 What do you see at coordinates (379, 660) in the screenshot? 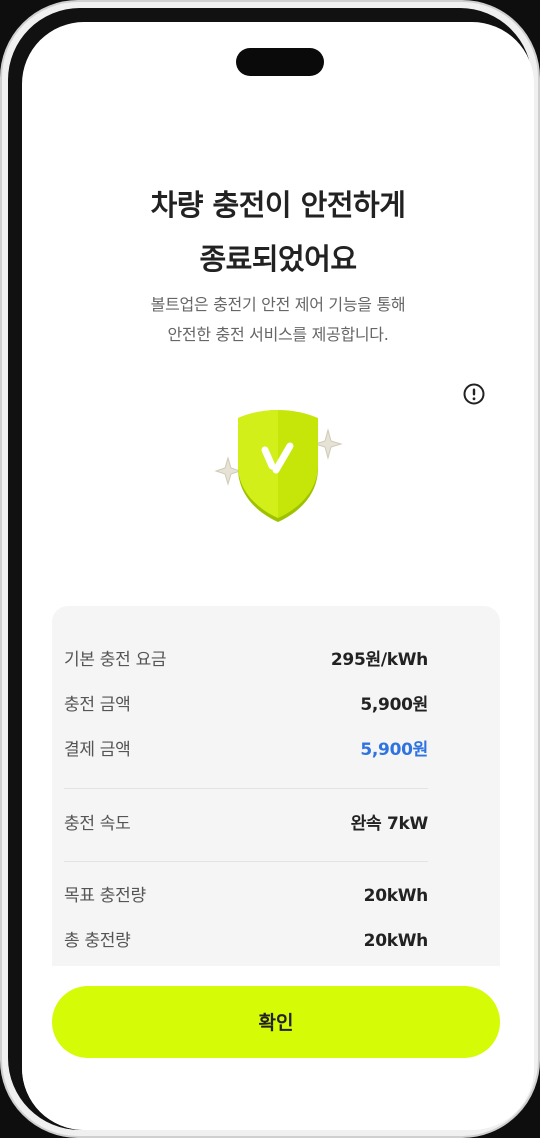
I see `summary-value: 295원/kWh` at bounding box center [379, 660].